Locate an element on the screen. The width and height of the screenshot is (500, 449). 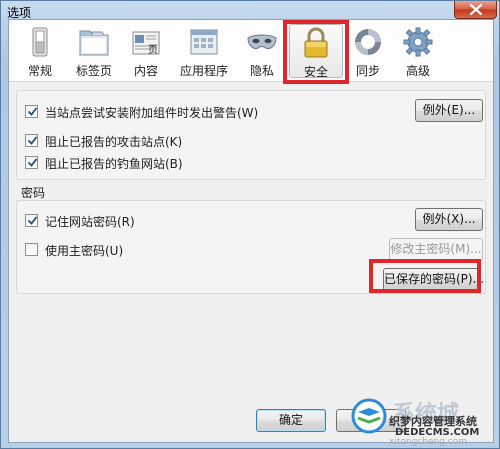
security-tab-highlight is located at coordinates (316, 52).